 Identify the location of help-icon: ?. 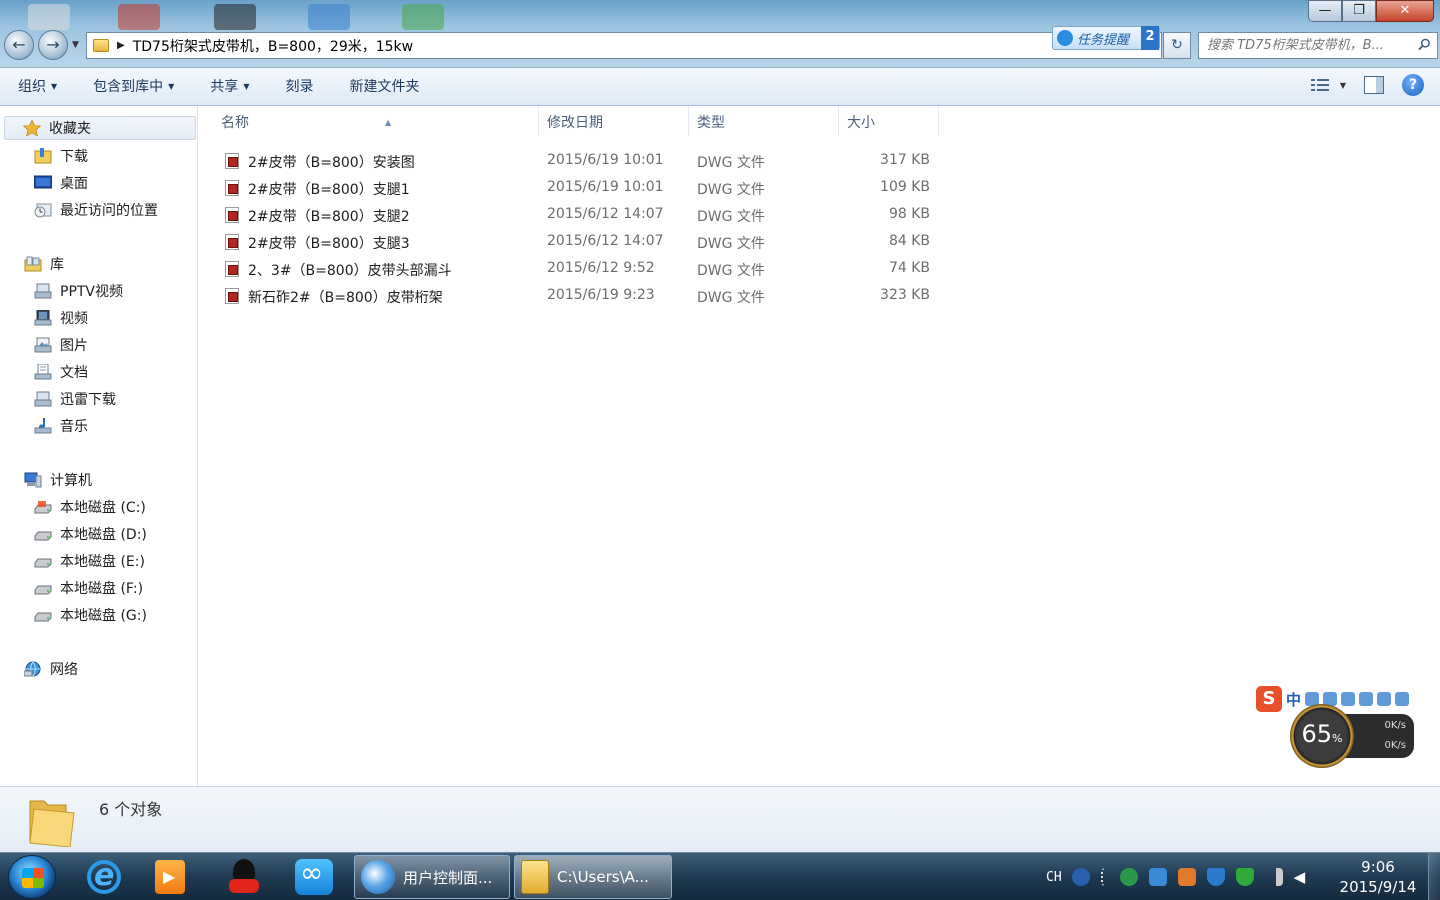
(1413, 85).